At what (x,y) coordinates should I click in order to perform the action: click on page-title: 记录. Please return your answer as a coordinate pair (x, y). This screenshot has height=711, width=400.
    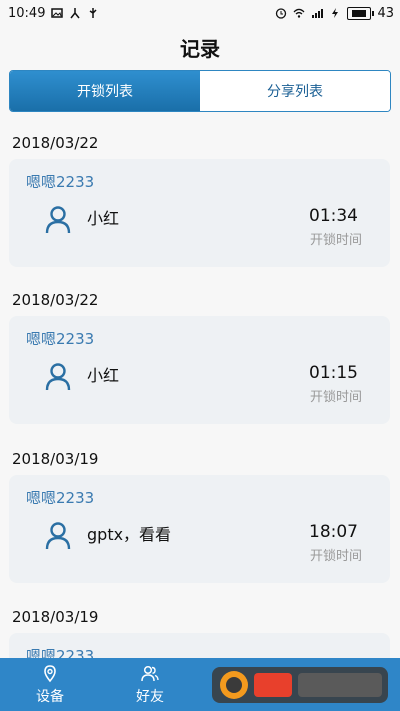
    Looking at the image, I should click on (200, 48).